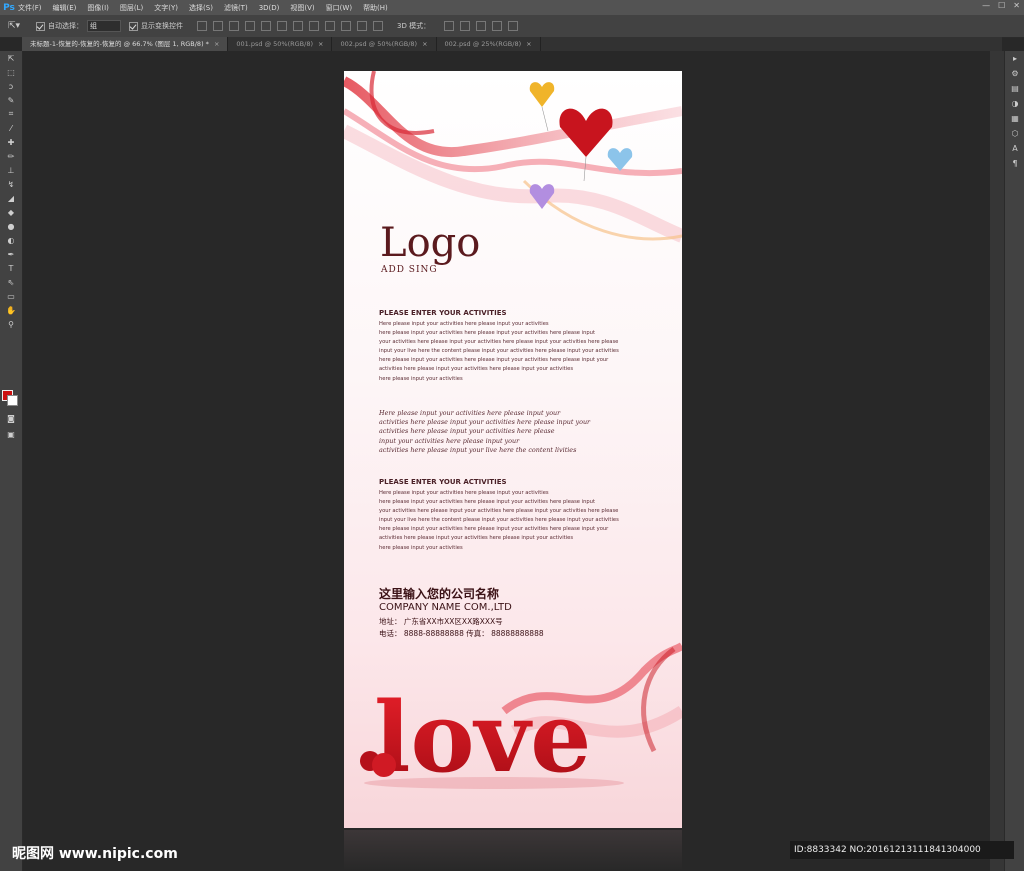  I want to click on align-top-icon, so click(202, 26).